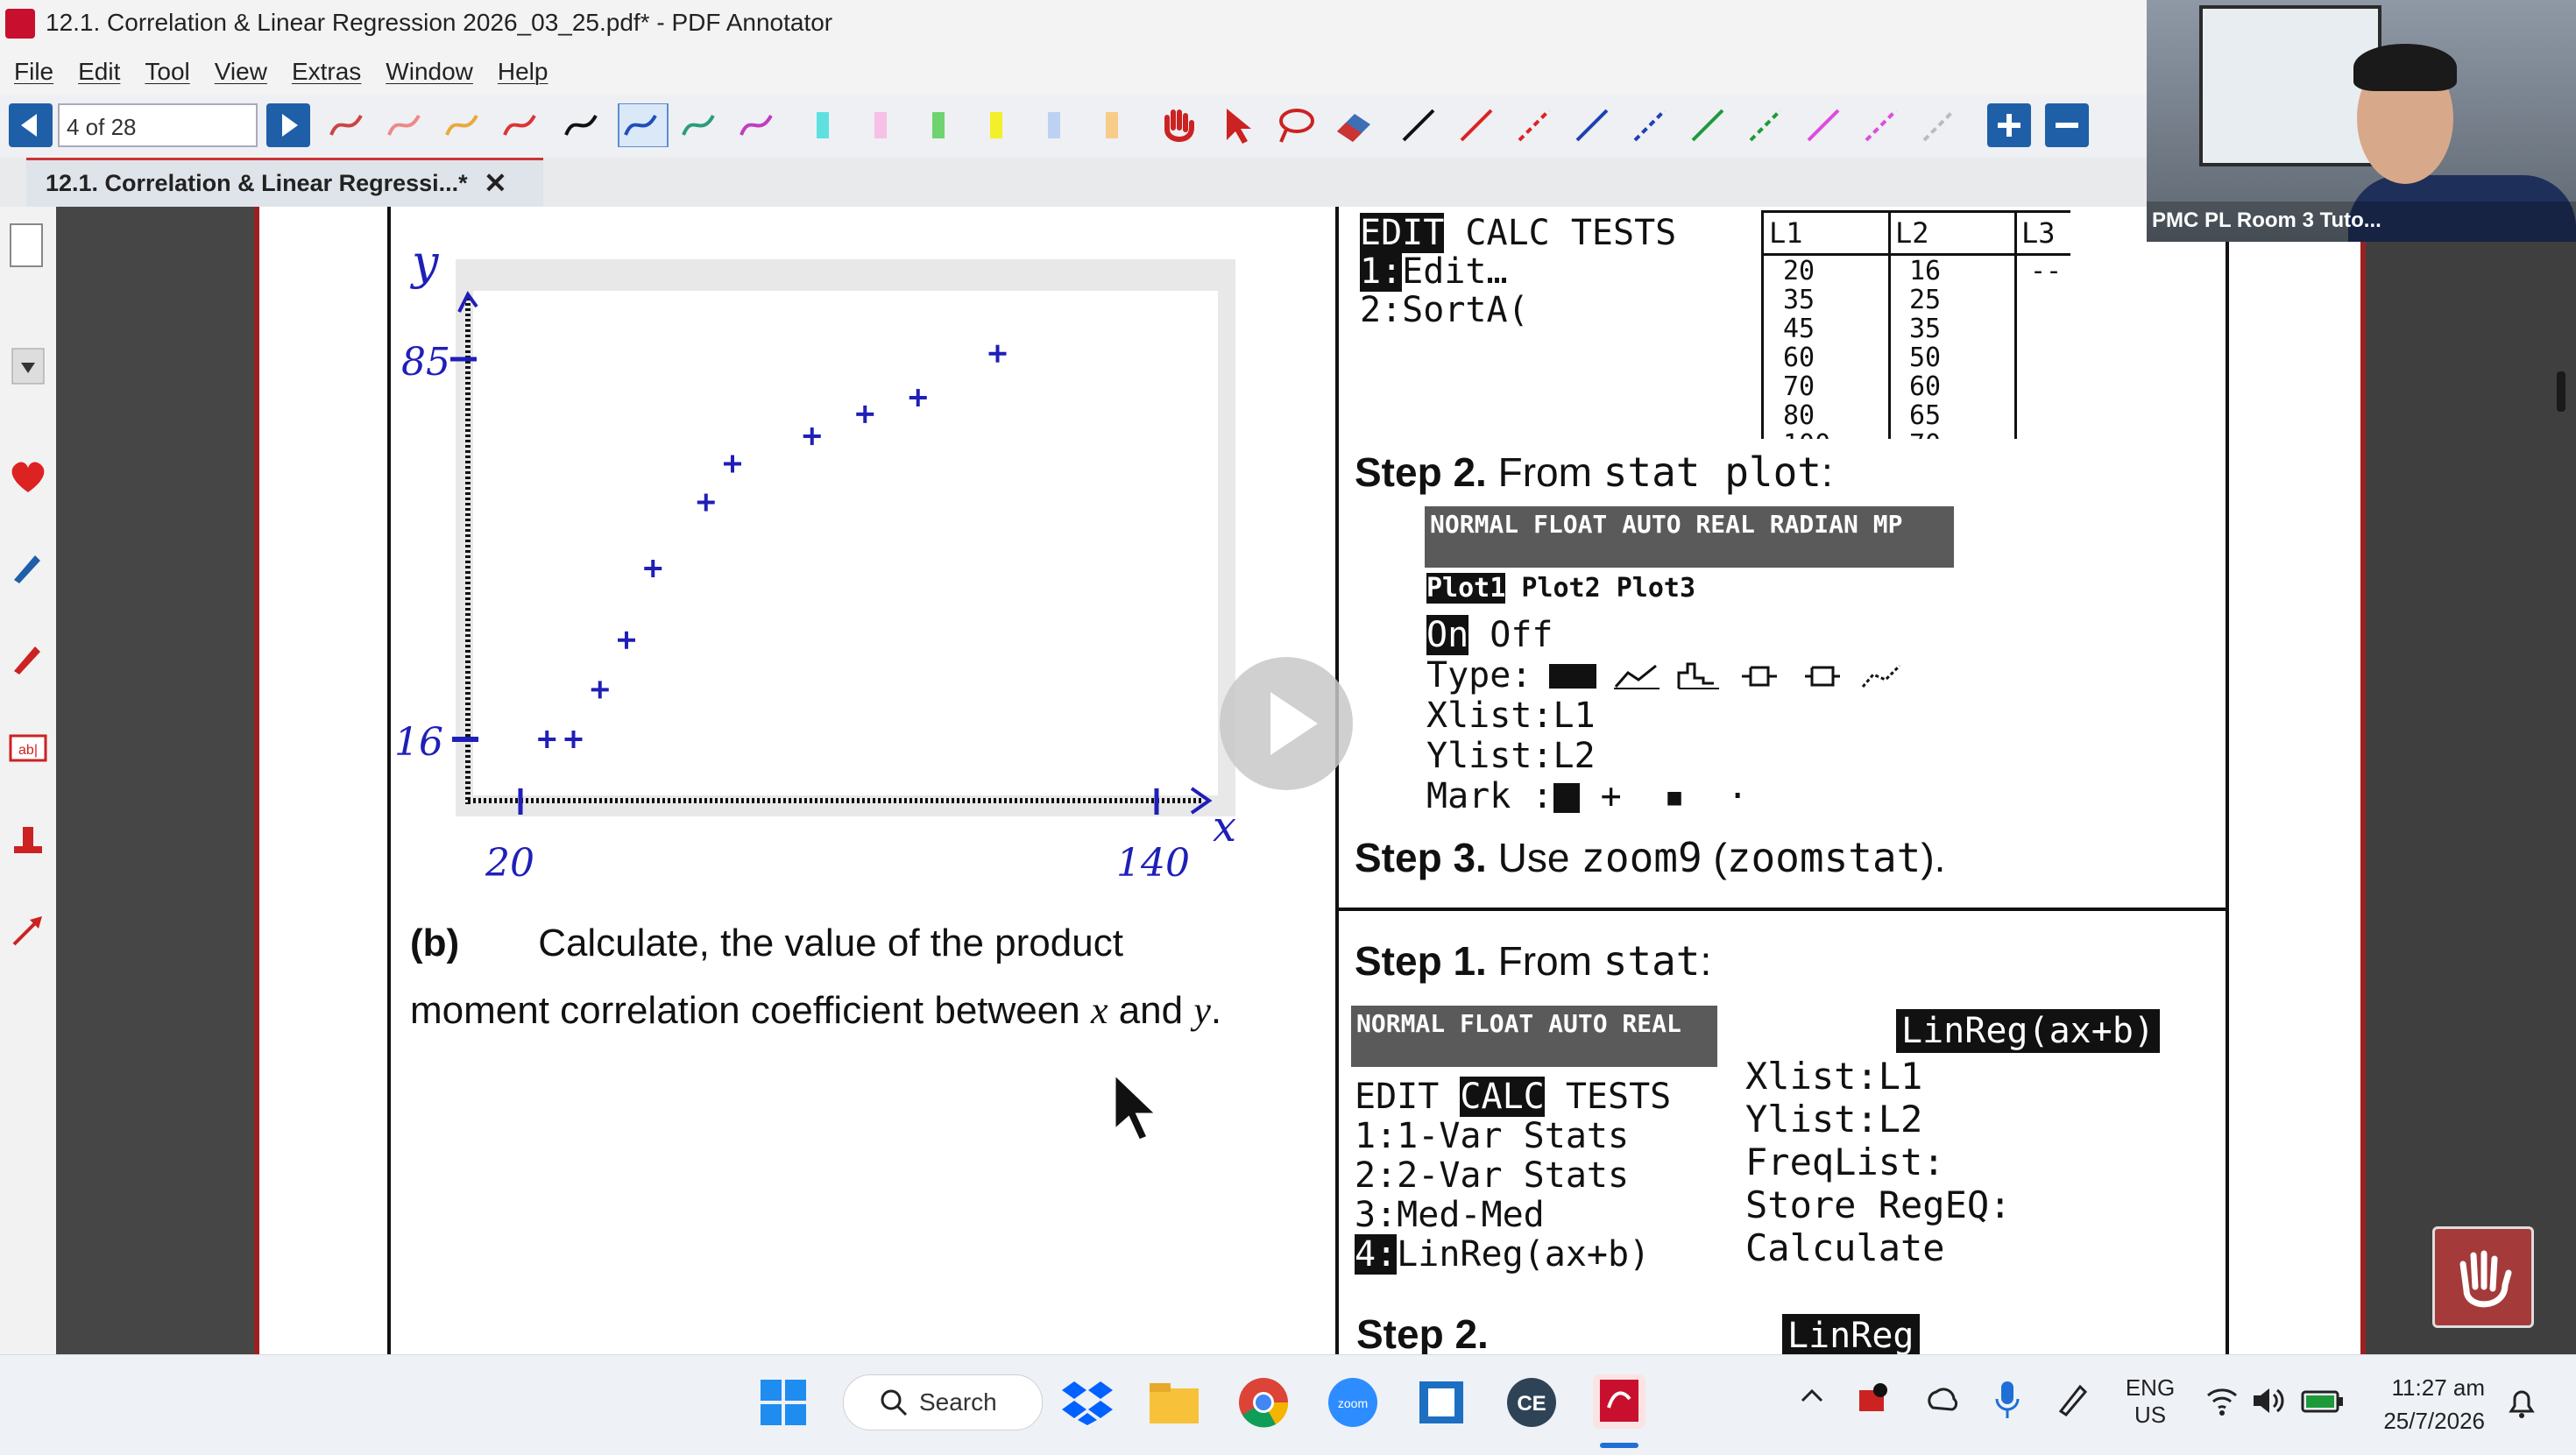 This screenshot has height=1455, width=2576. I want to click on menu-view: View, so click(241, 72).